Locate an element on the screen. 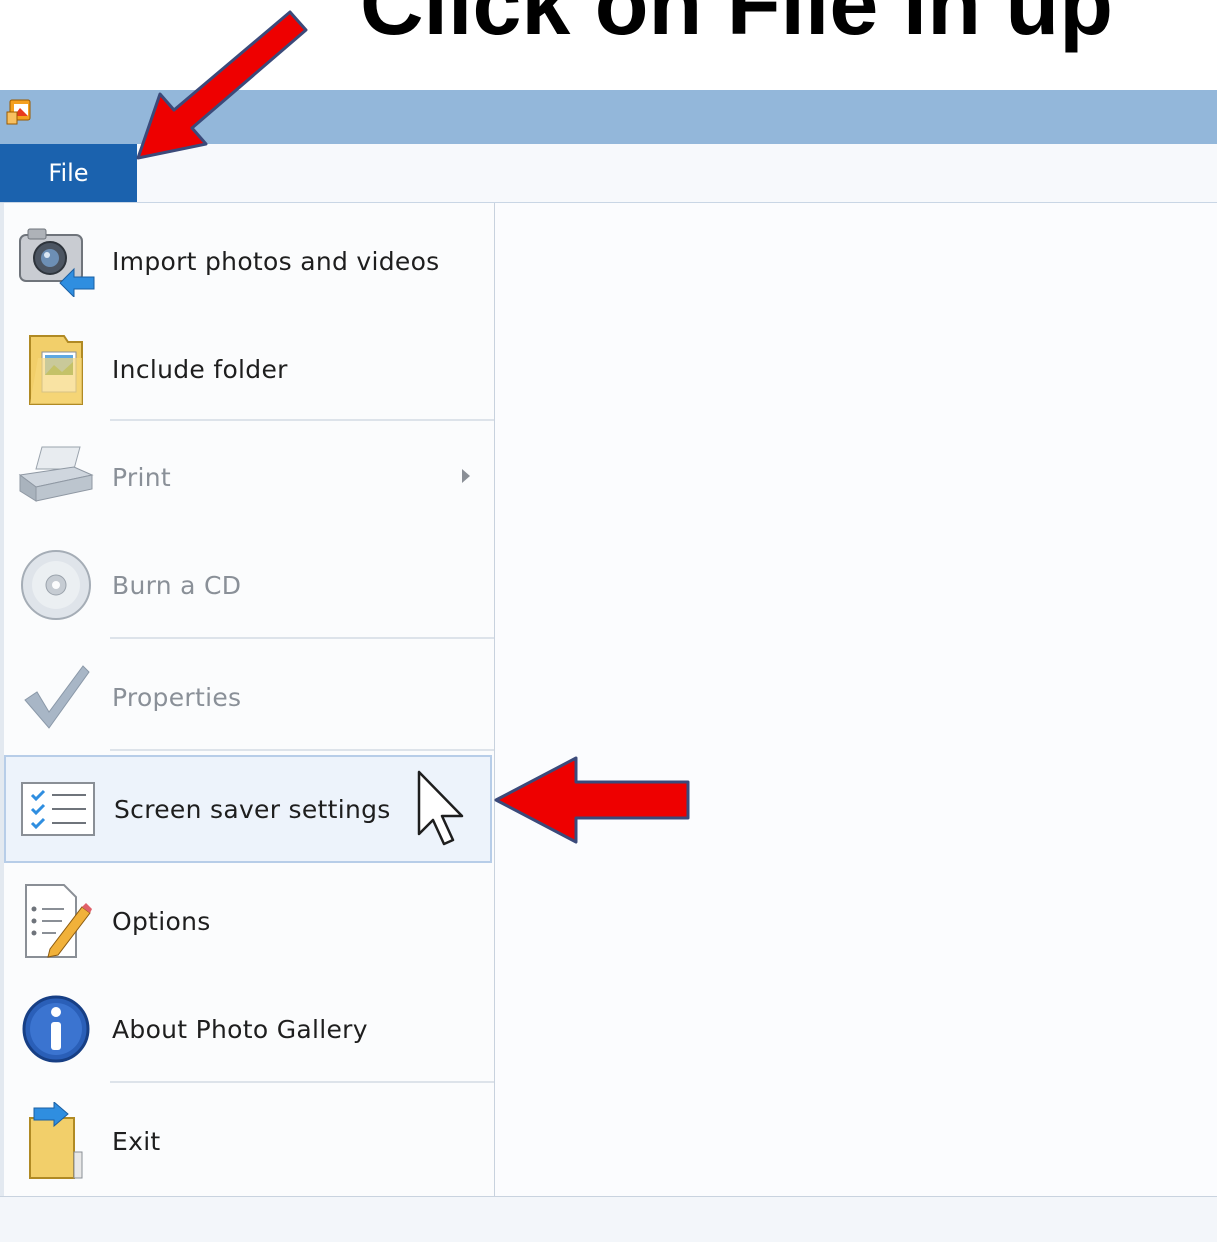 The image size is (1217, 1242). menu-item-label: Burn a CD is located at coordinates (177, 585).